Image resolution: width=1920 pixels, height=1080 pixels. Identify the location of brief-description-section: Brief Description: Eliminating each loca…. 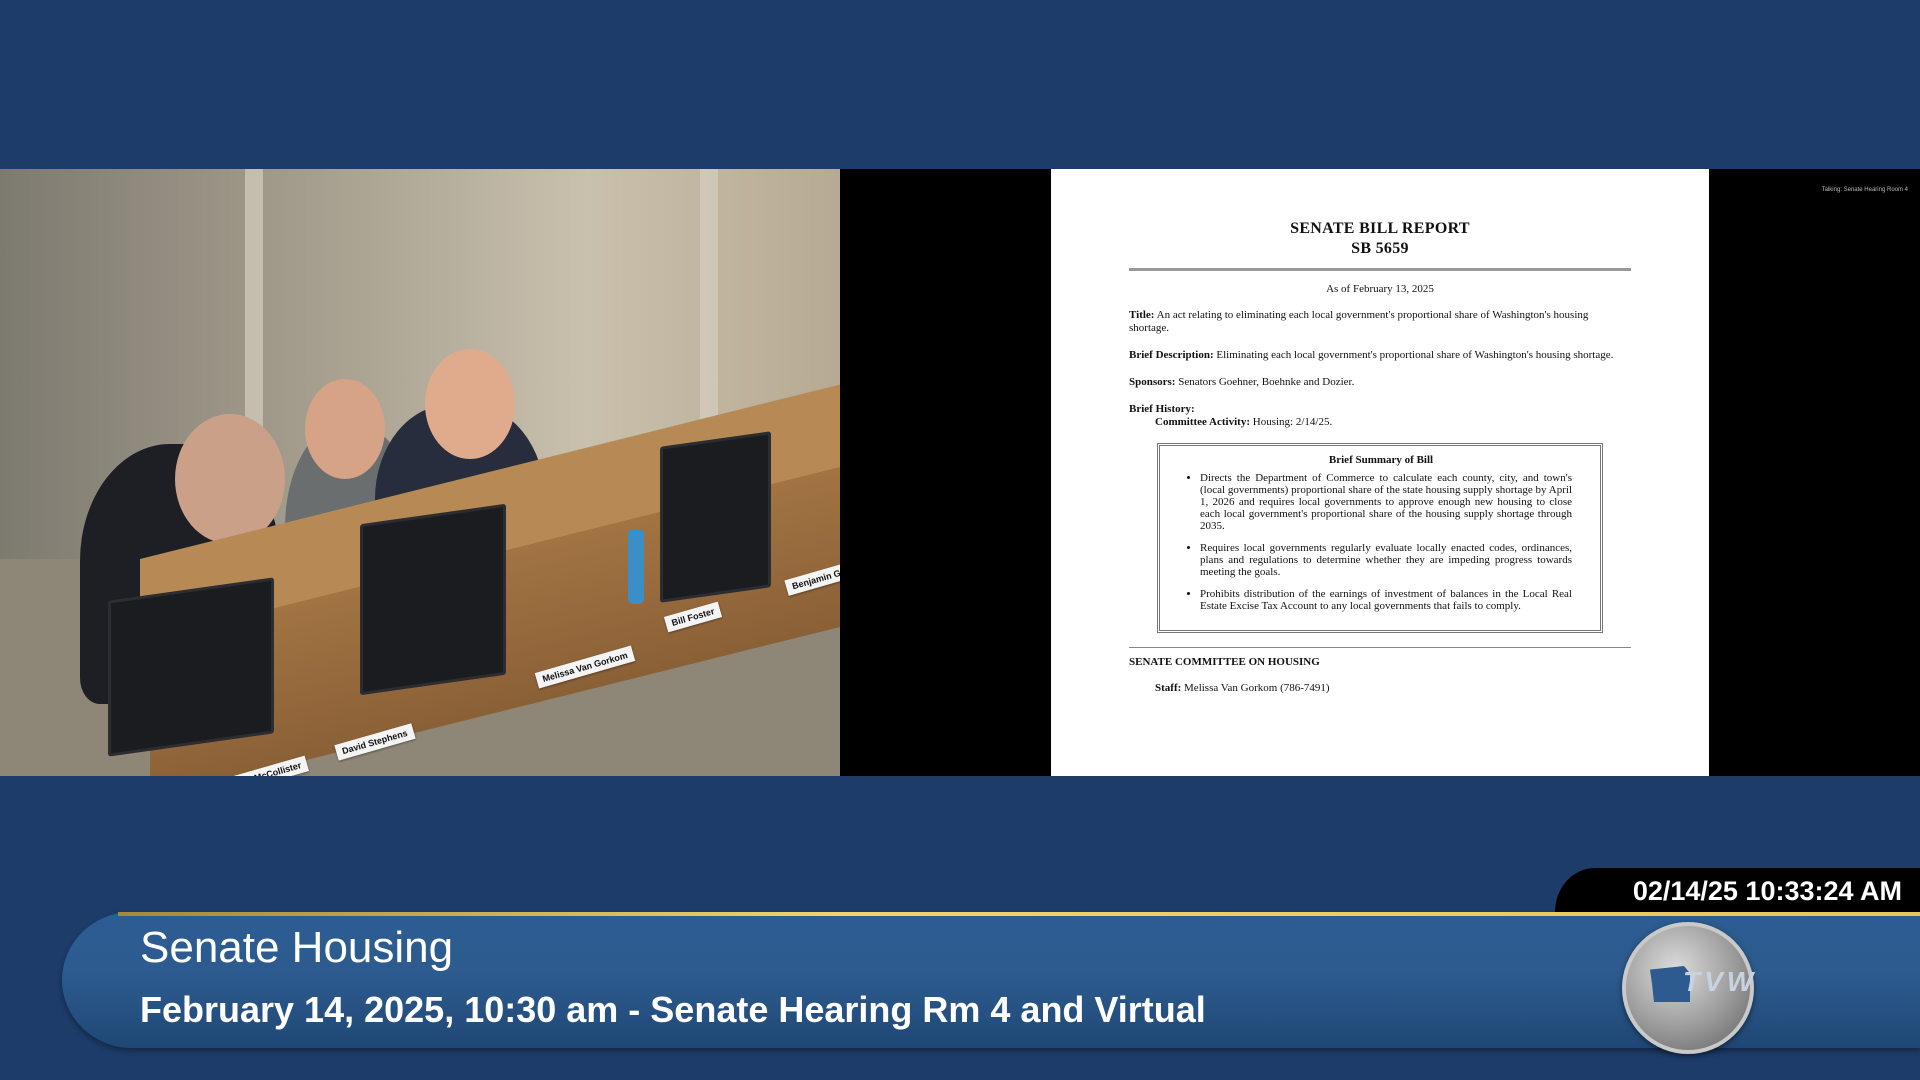
(1380, 355).